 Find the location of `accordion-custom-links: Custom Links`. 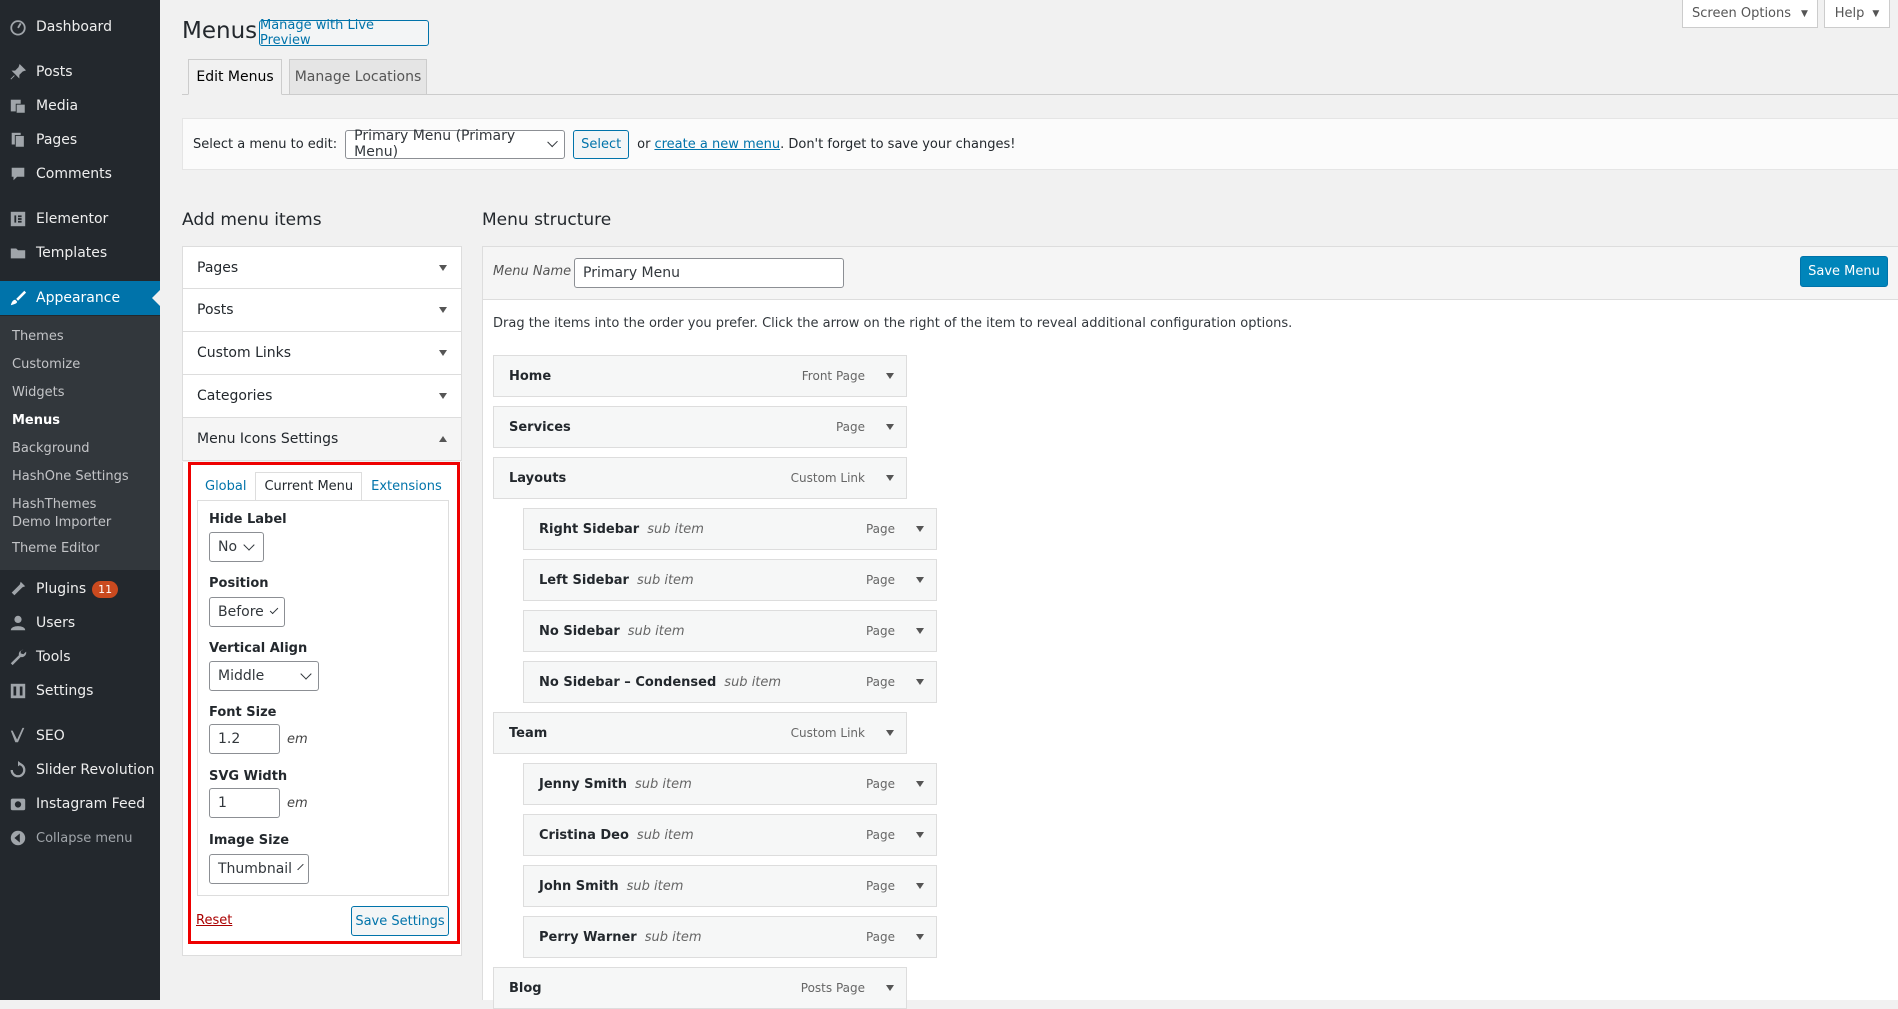

accordion-custom-links: Custom Links is located at coordinates (322, 353).